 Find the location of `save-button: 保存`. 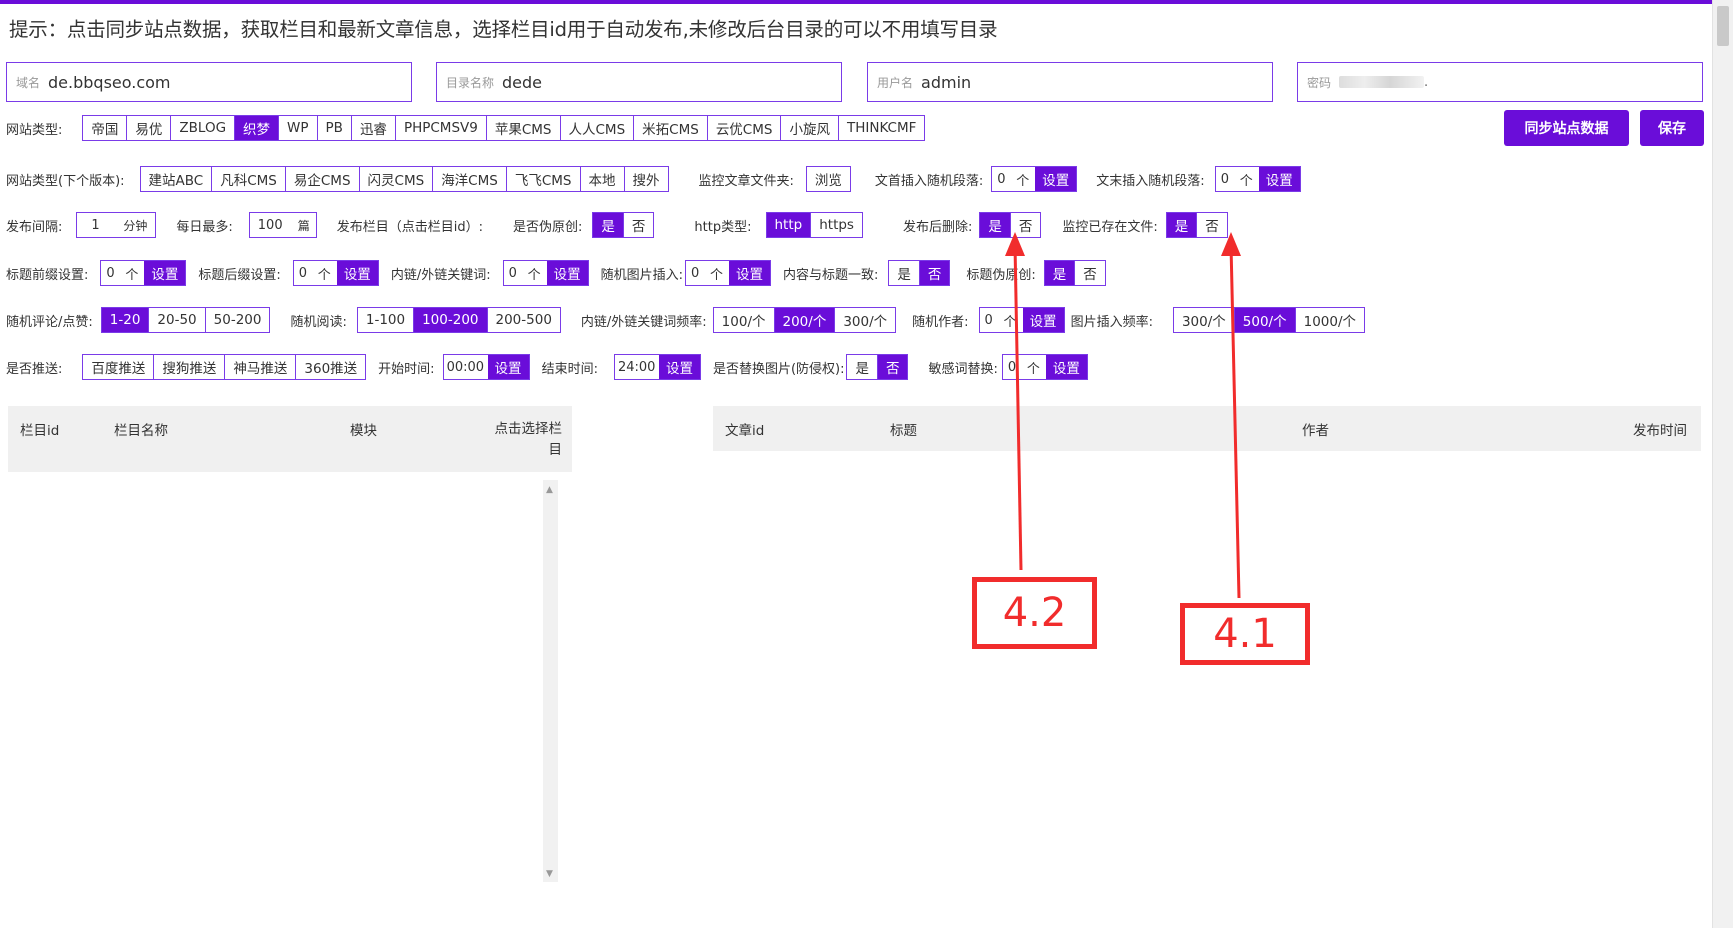

save-button: 保存 is located at coordinates (1672, 128).